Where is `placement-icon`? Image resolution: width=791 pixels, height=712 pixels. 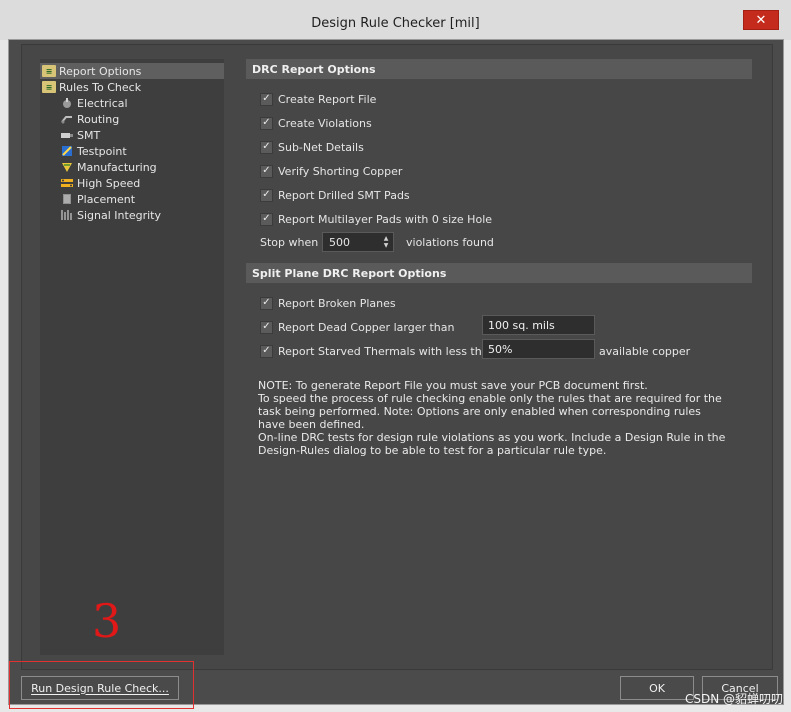 placement-icon is located at coordinates (67, 199).